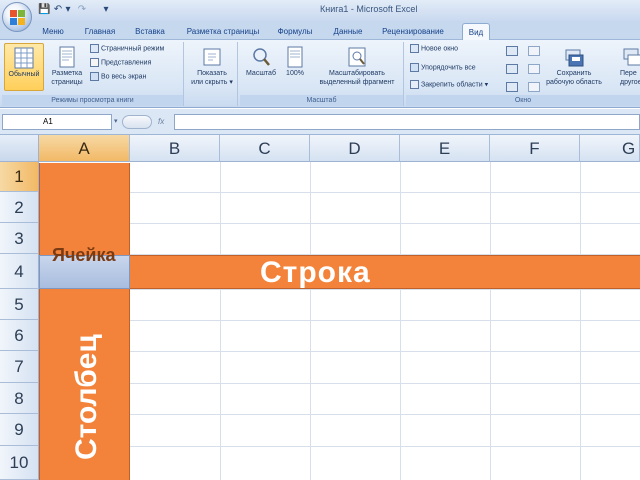  Describe the element at coordinates (124, 77) in the screenshot. I see `full-screen-label: Во весь экран` at that location.